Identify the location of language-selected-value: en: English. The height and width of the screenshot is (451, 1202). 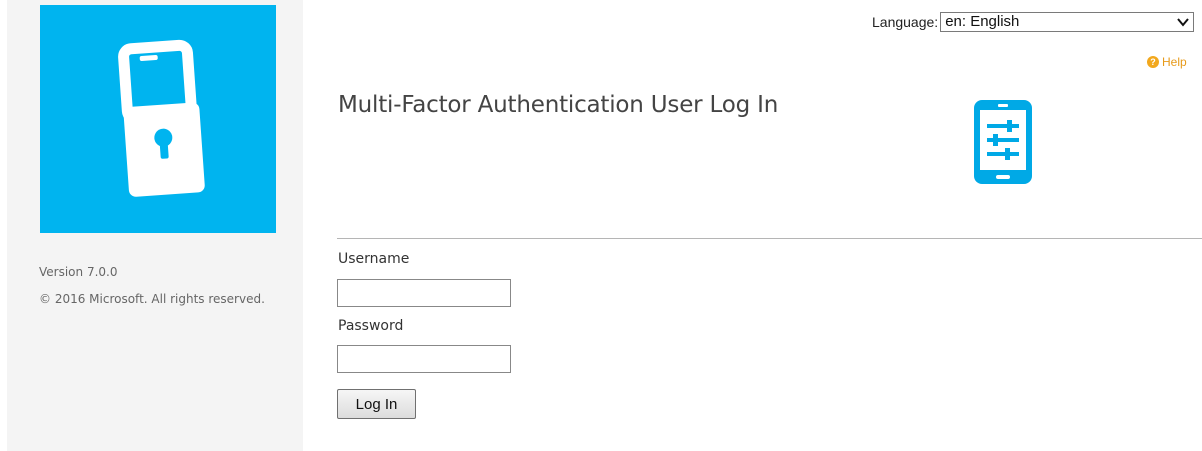
(982, 21).